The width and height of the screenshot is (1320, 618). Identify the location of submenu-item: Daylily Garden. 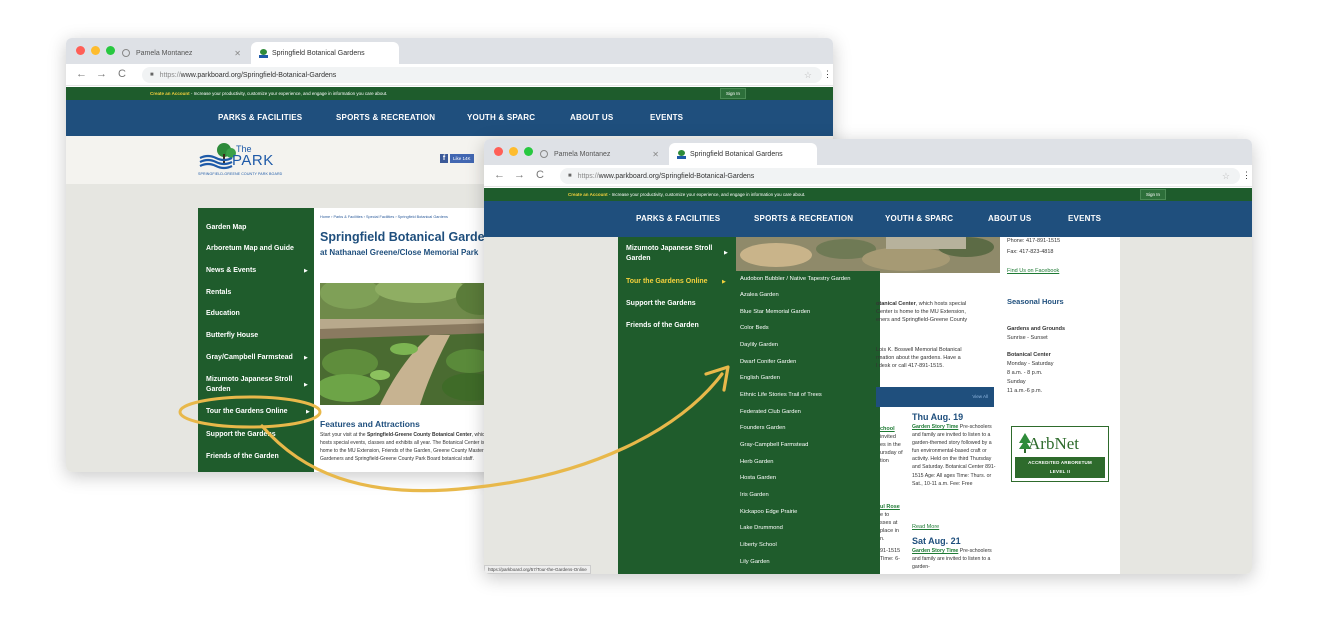
(759, 345).